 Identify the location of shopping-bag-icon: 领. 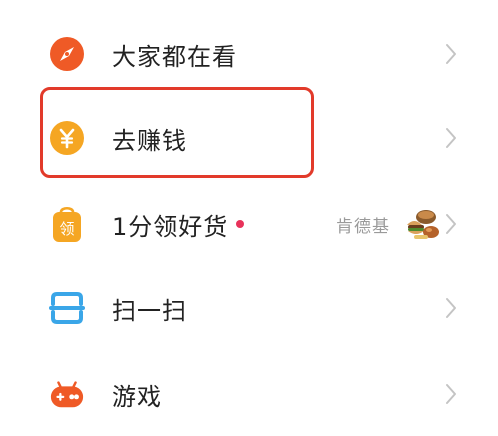
(67, 224).